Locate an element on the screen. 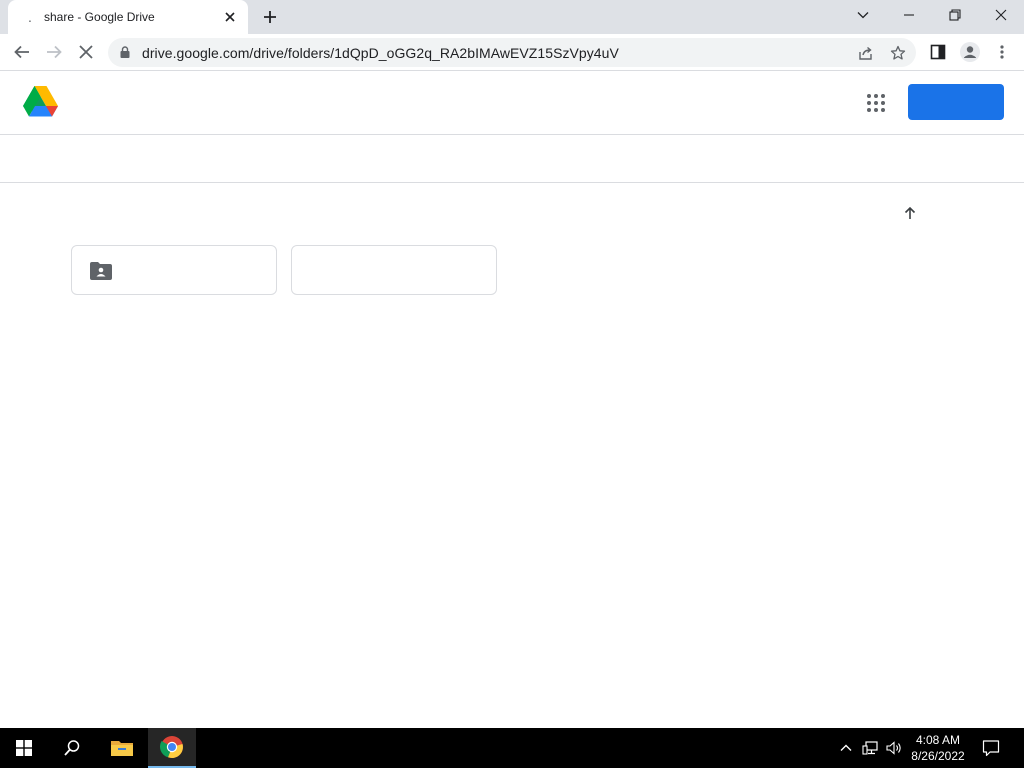 The image size is (1024, 768). forward-icon is located at coordinates (54, 52).